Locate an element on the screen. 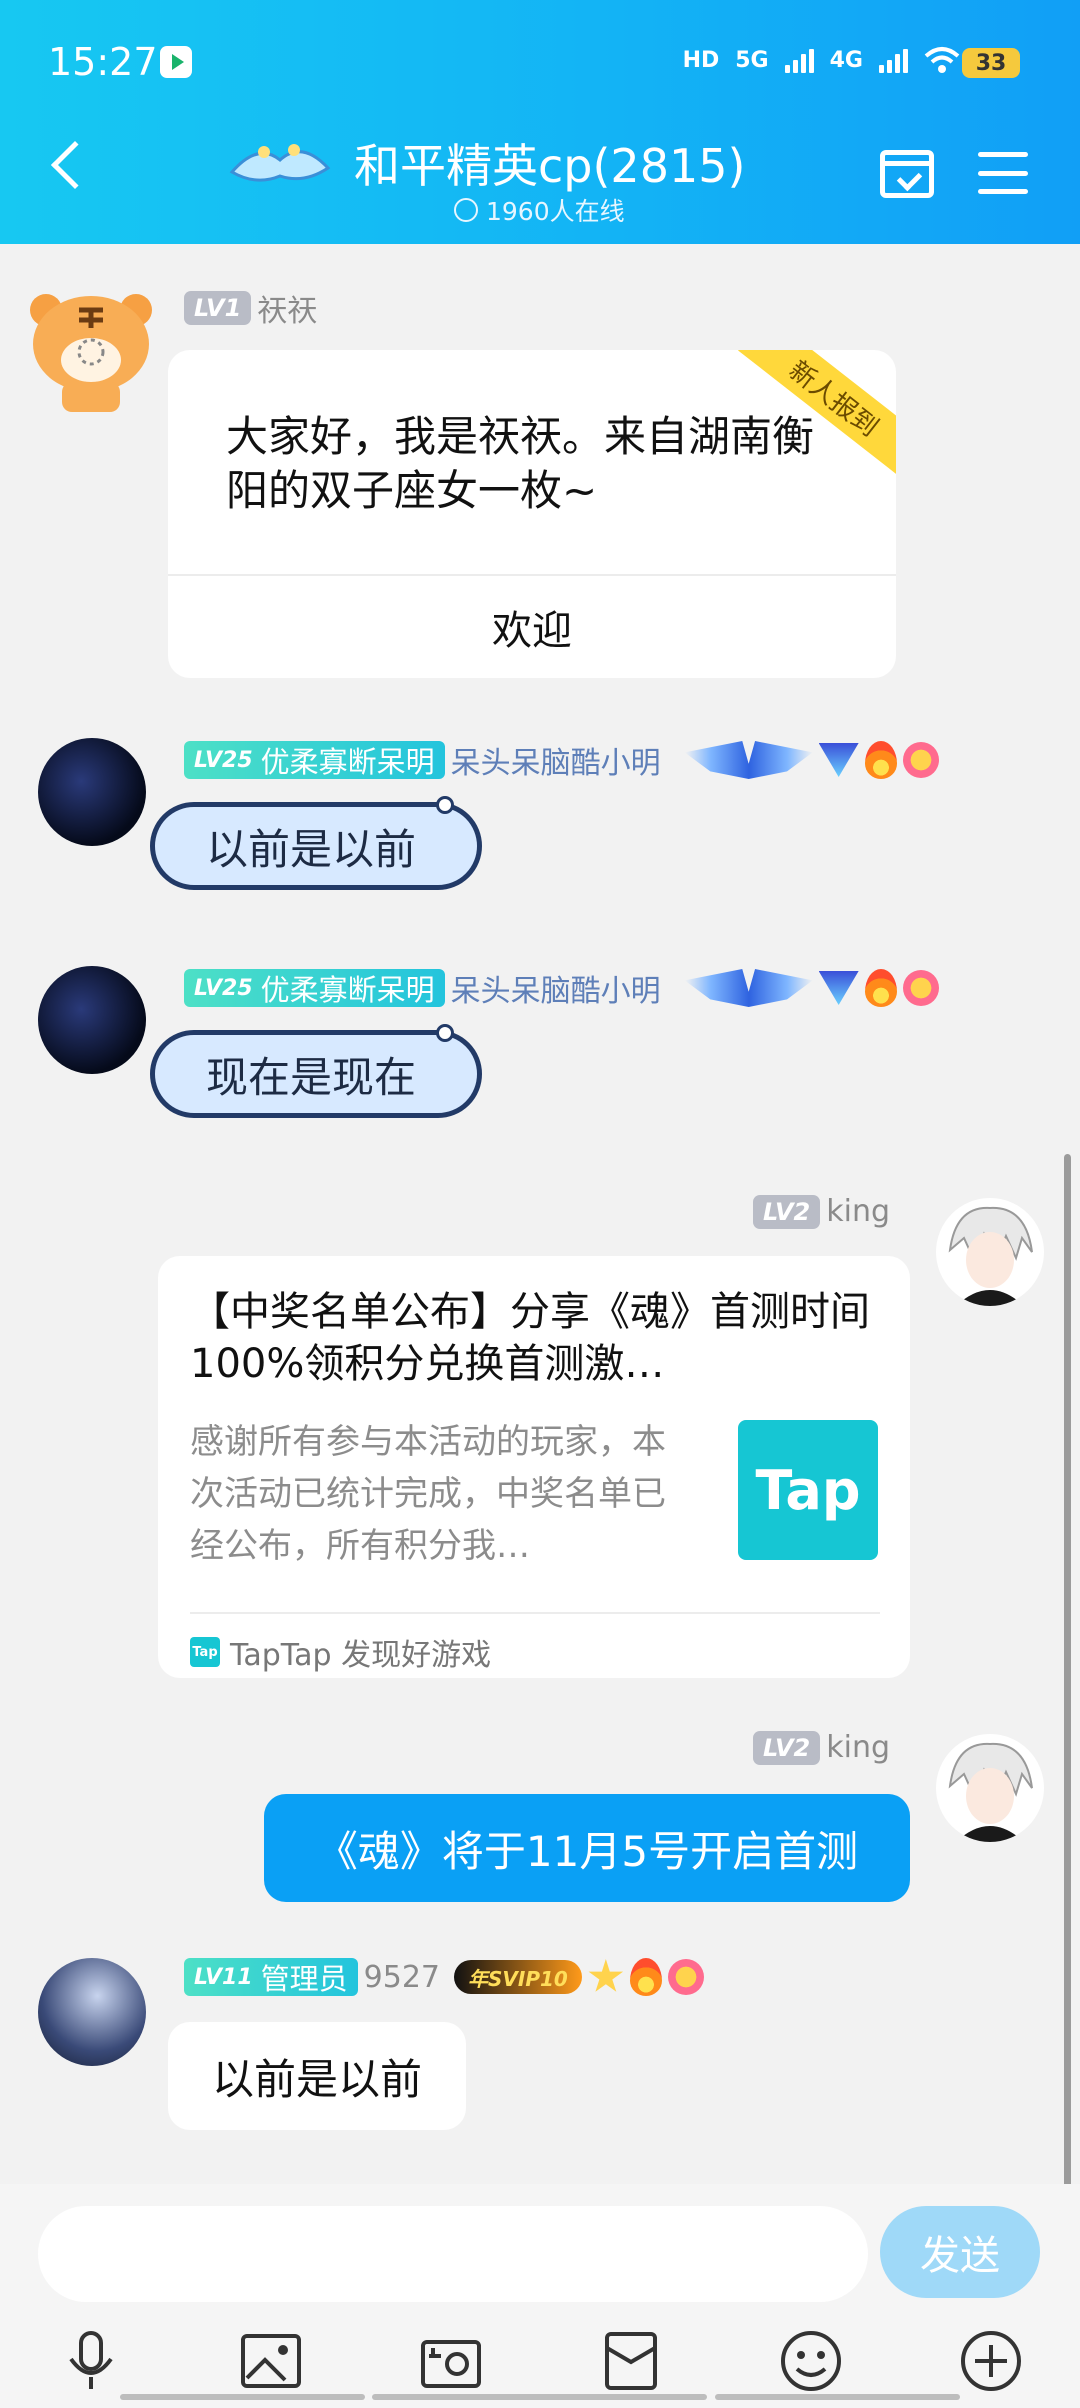  mic-icon is located at coordinates (91, 2361).